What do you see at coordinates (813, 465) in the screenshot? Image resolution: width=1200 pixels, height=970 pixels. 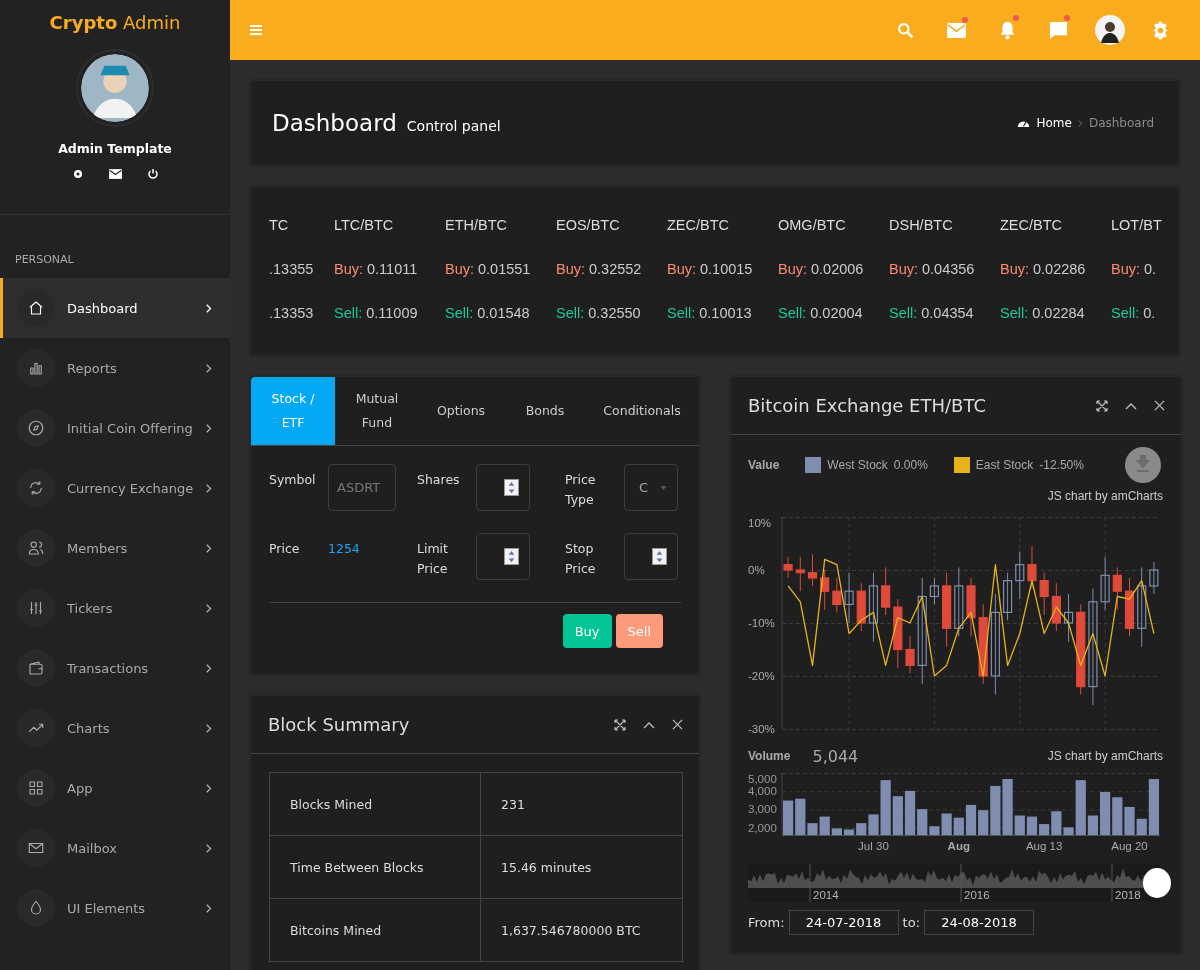 I see `legend-swatch` at bounding box center [813, 465].